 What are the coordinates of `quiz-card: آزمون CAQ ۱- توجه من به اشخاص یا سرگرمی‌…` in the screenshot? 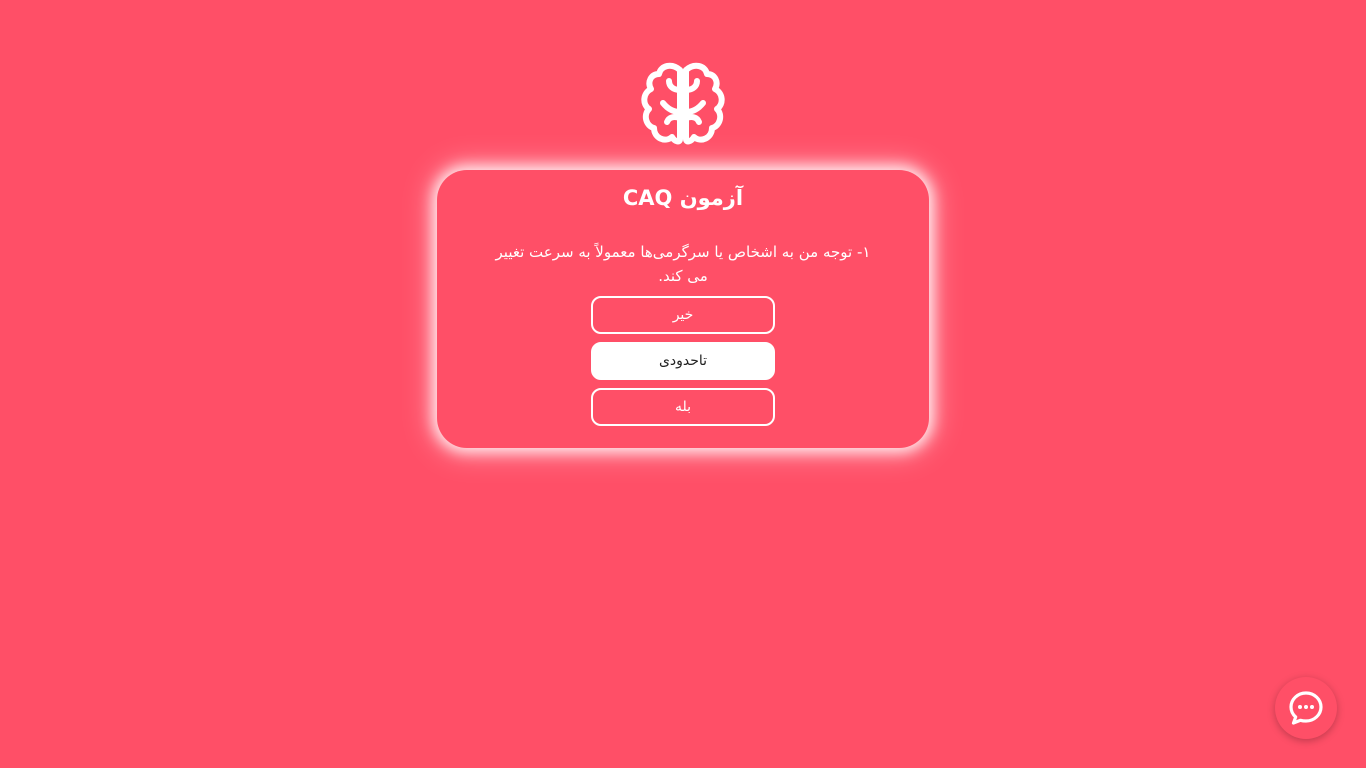 It's located at (683, 309).